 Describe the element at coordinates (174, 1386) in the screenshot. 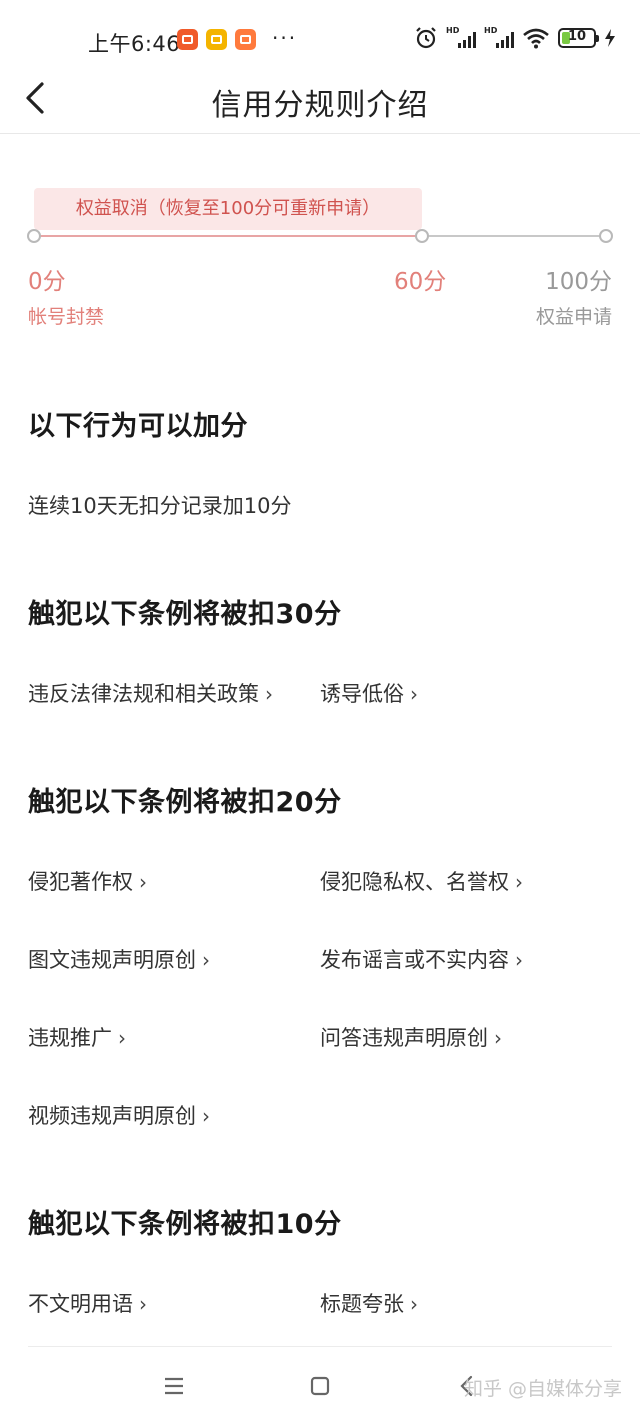

I see `menu-icon` at that location.